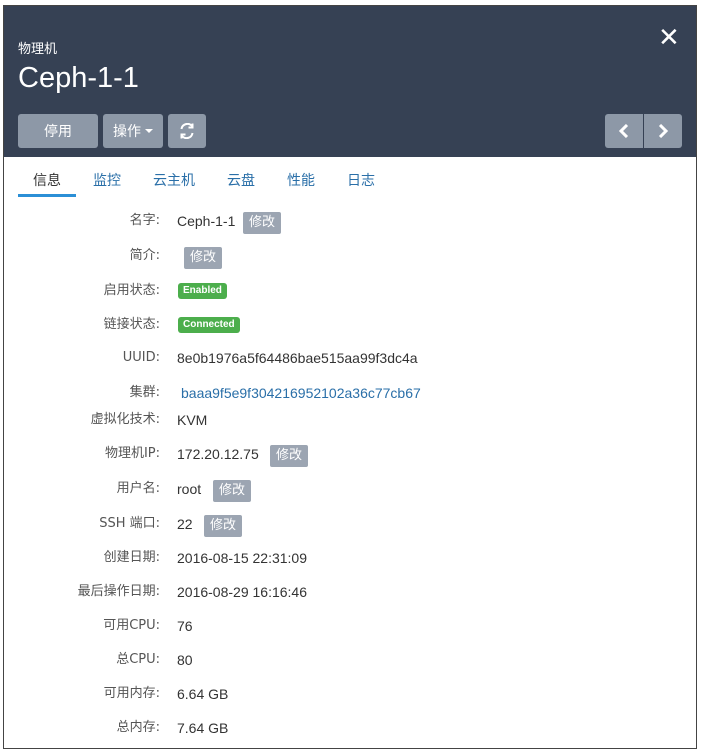  What do you see at coordinates (241, 180) in the screenshot?
I see `tab-volumes: 云盘` at bounding box center [241, 180].